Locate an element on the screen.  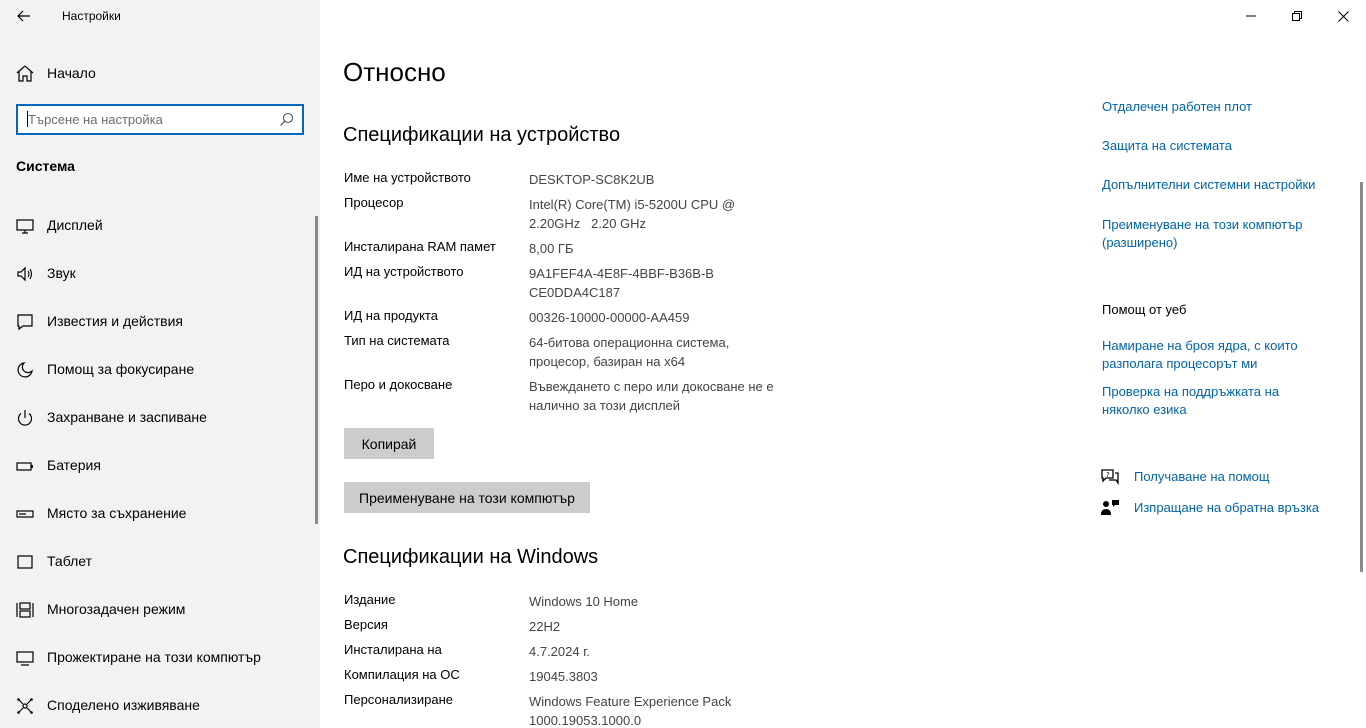
sidebar-item-shared-experience: Споделено изживяване is located at coordinates (158, 705).